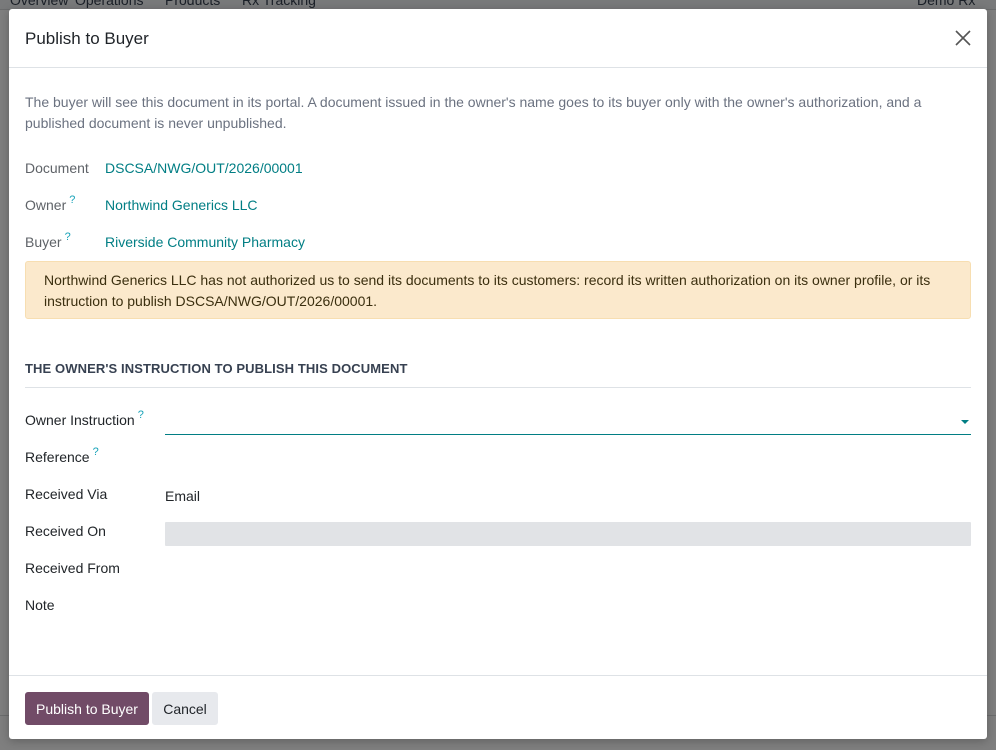  Describe the element at coordinates (43, 242) in the screenshot. I see `buyer-label: Buyer` at that location.